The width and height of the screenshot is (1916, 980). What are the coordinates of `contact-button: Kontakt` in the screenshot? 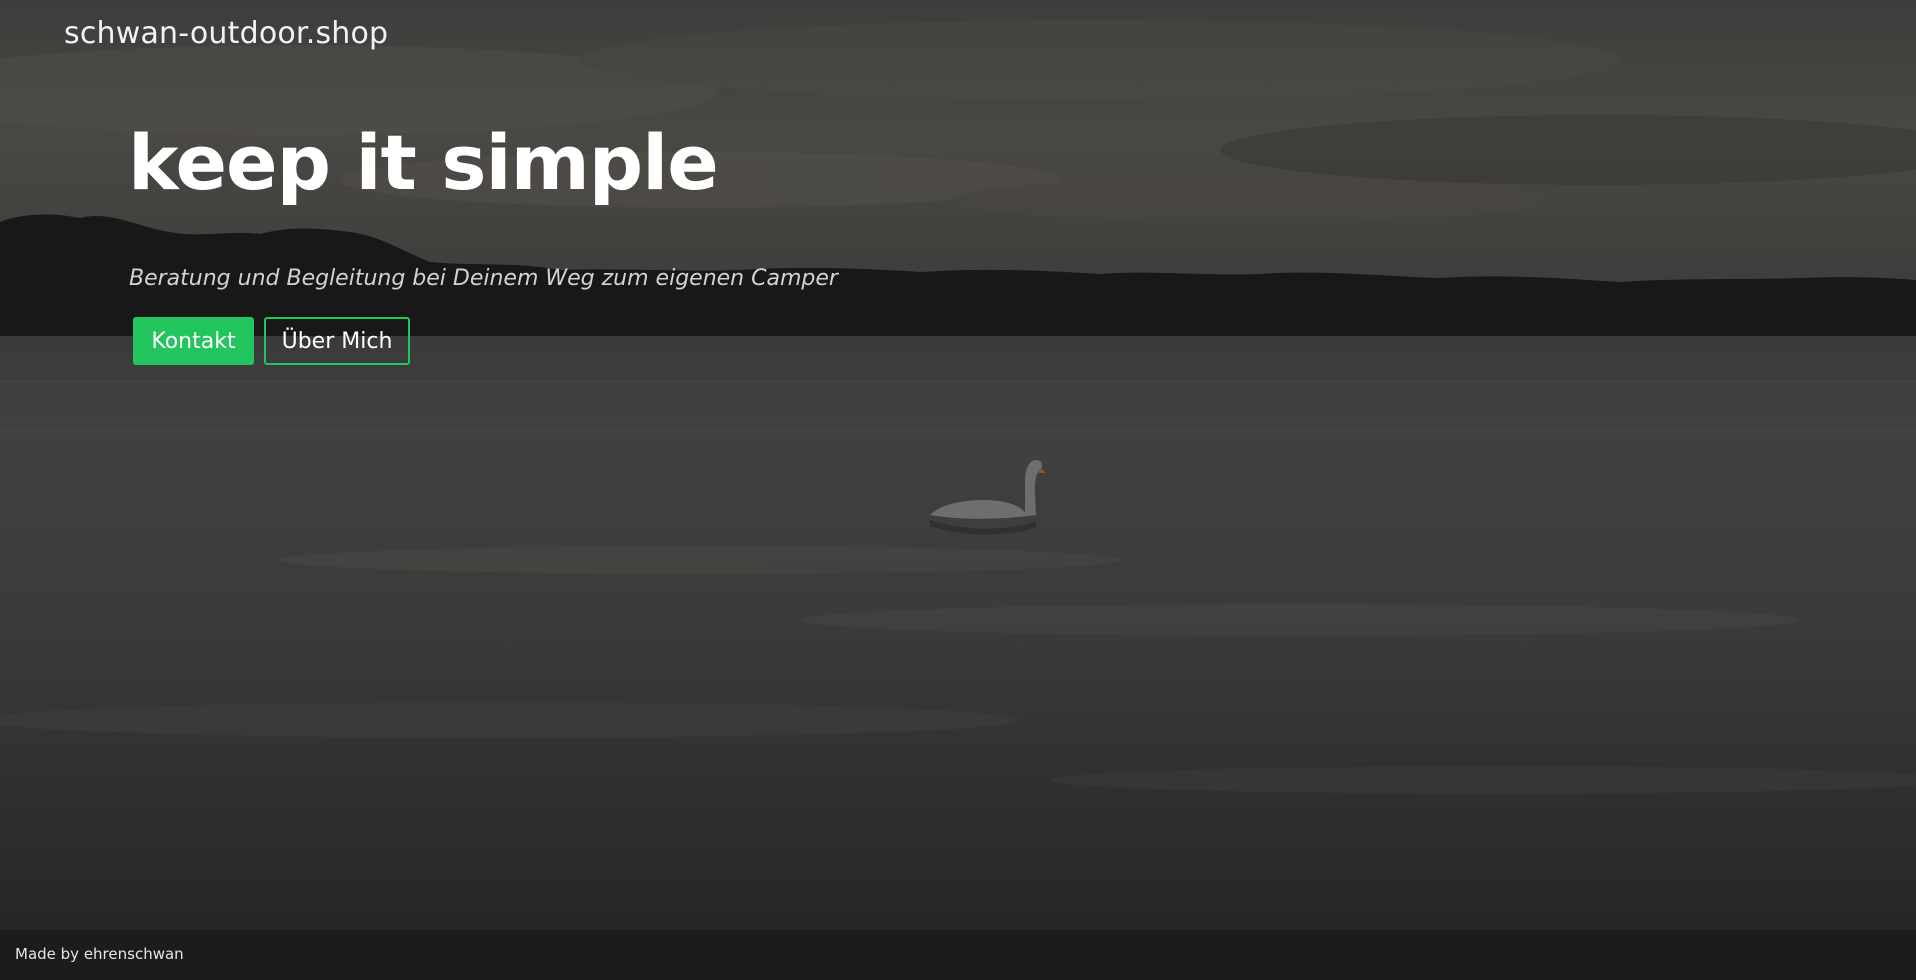 It's located at (193, 341).